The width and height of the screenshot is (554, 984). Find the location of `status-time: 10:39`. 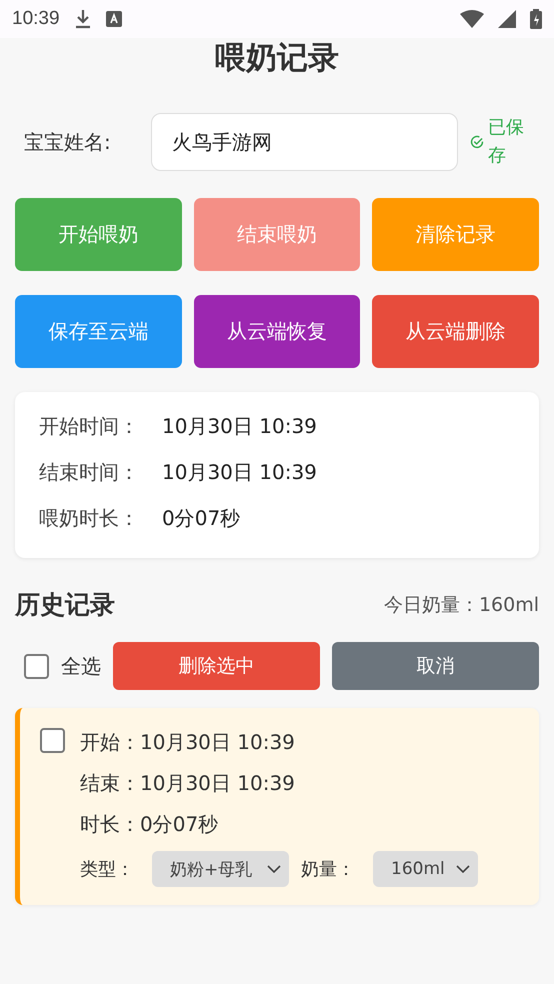

status-time: 10:39 is located at coordinates (36, 19).